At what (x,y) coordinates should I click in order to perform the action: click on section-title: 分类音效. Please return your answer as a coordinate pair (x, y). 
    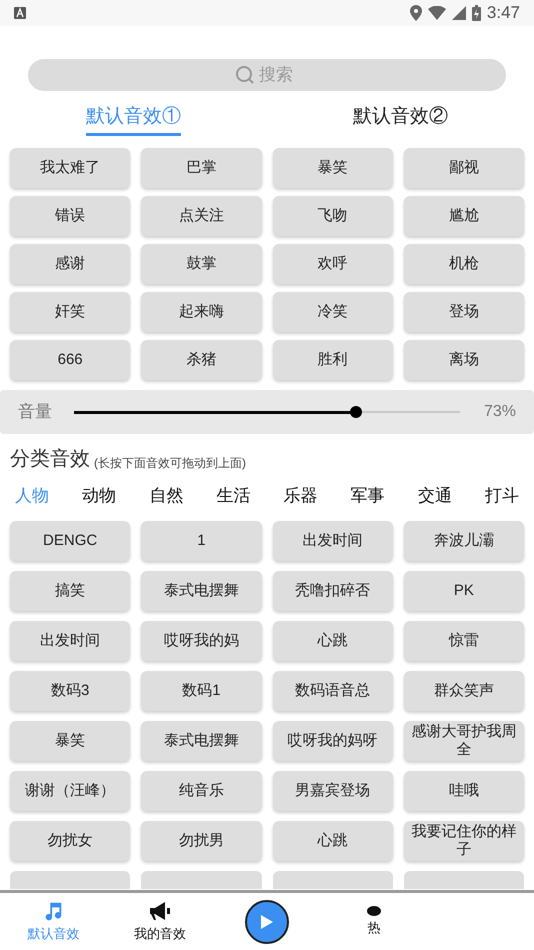
    Looking at the image, I should click on (50, 459).